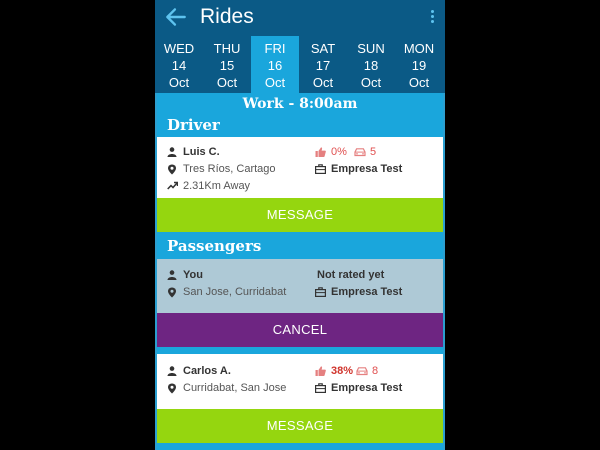  I want to click on passenger-name: You, so click(193, 275).